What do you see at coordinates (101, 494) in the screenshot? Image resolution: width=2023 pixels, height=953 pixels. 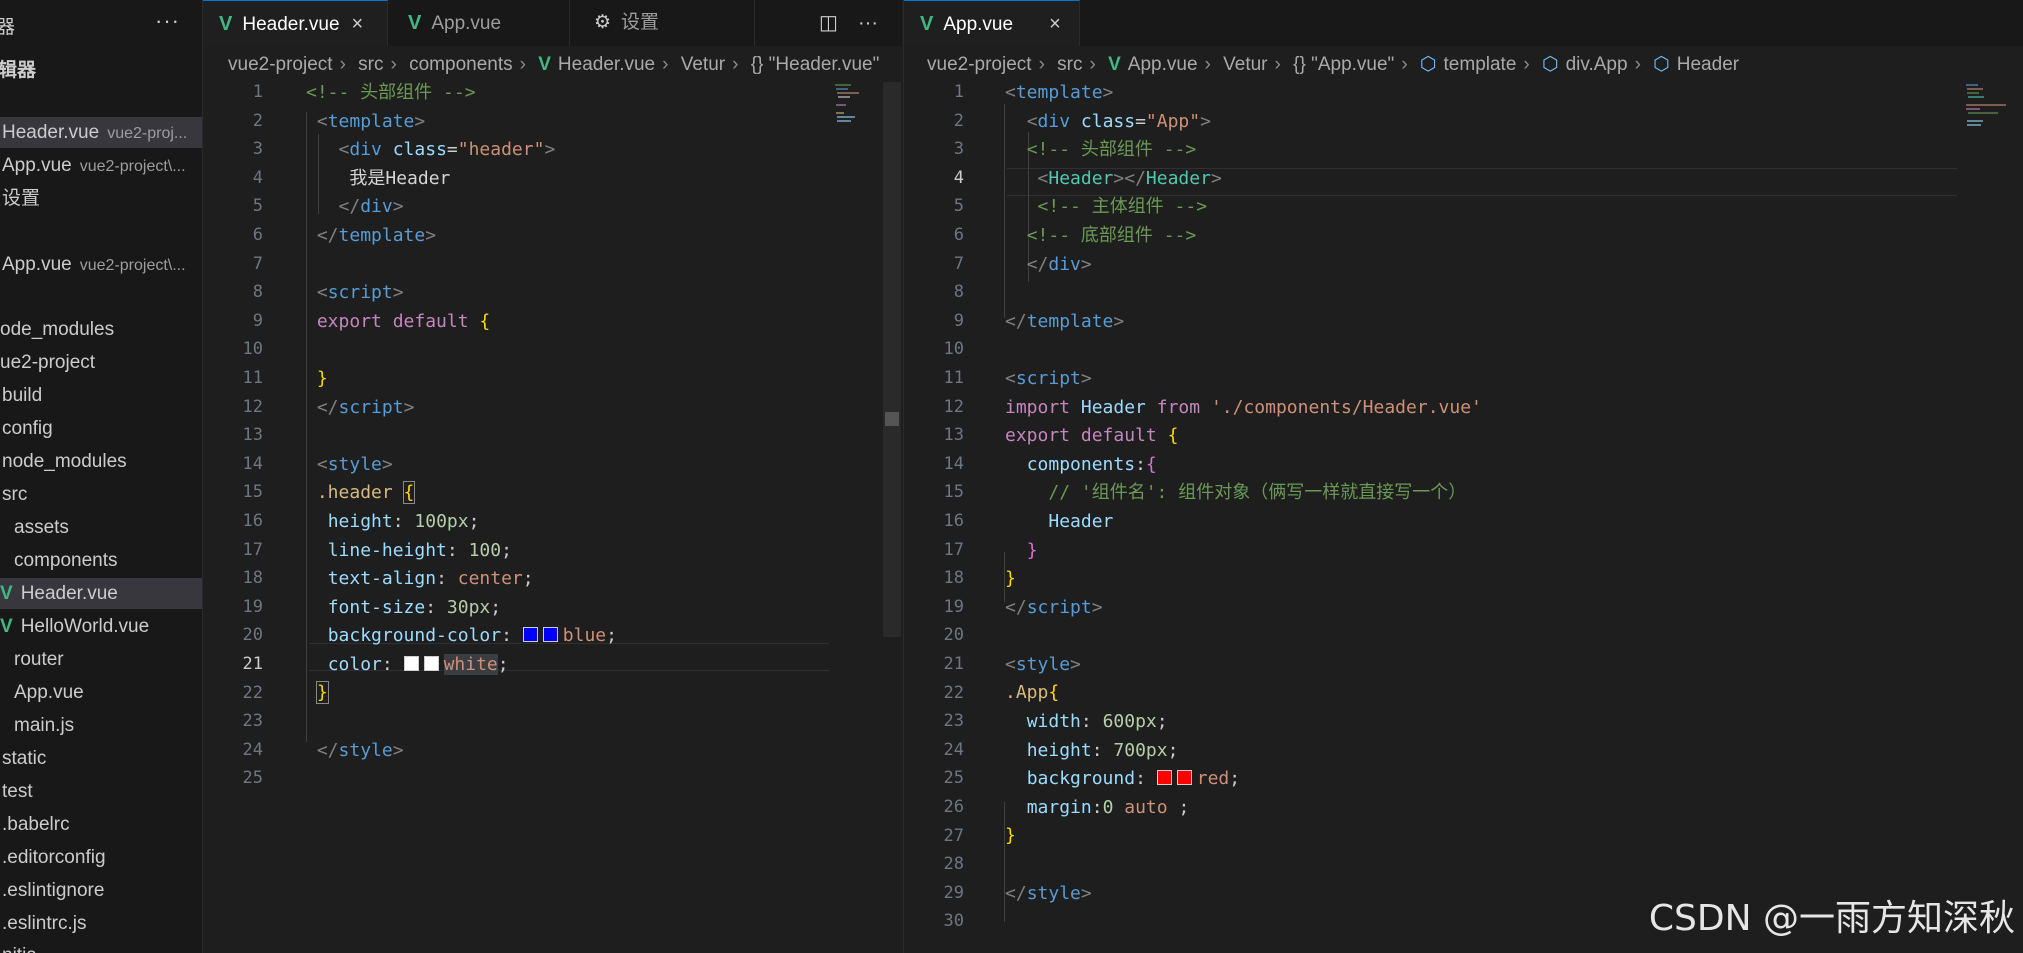 I see `tree-item: src` at bounding box center [101, 494].